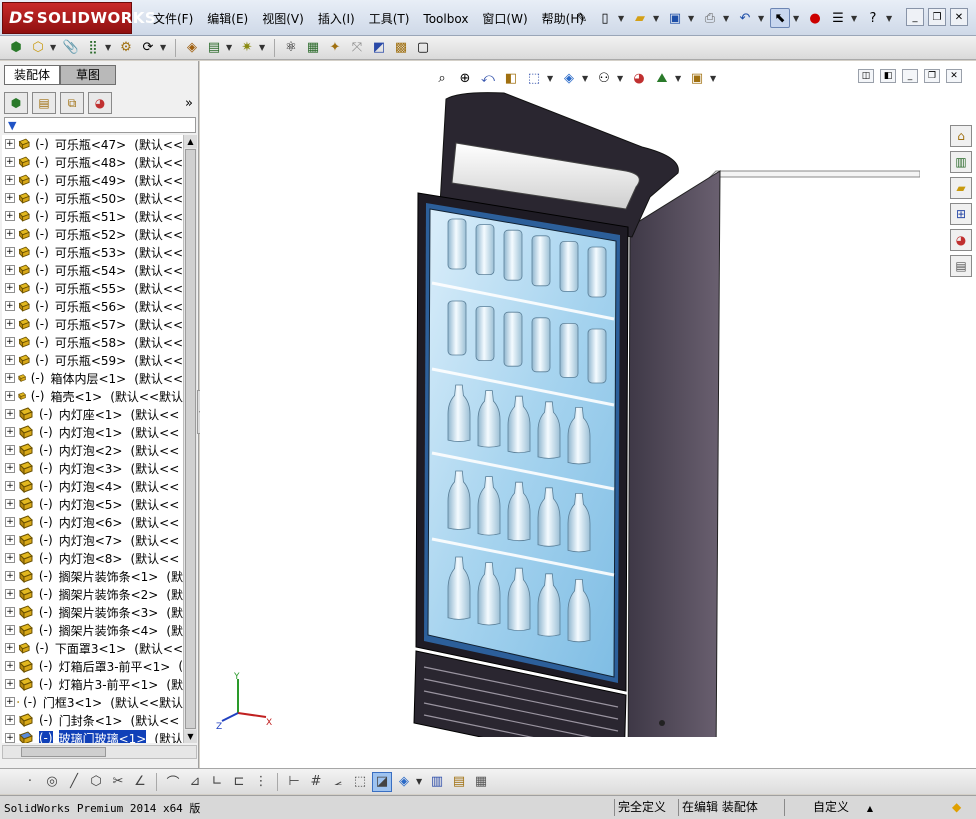  What do you see at coordinates (338, 782) in the screenshot?
I see `measure-angle-icon: ⦟` at bounding box center [338, 782].